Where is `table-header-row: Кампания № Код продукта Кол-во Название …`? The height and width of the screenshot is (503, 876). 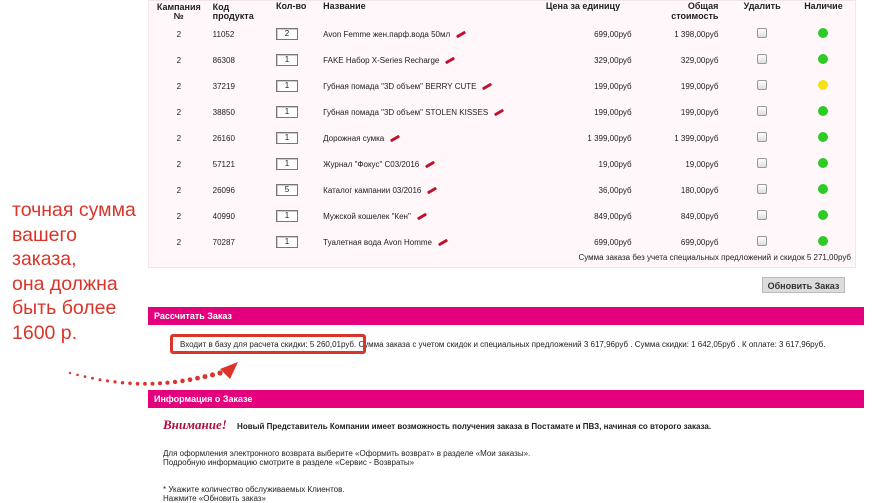
table-header-row: Кампания № Код продукта Кол-во Название … is located at coordinates (503, 11).